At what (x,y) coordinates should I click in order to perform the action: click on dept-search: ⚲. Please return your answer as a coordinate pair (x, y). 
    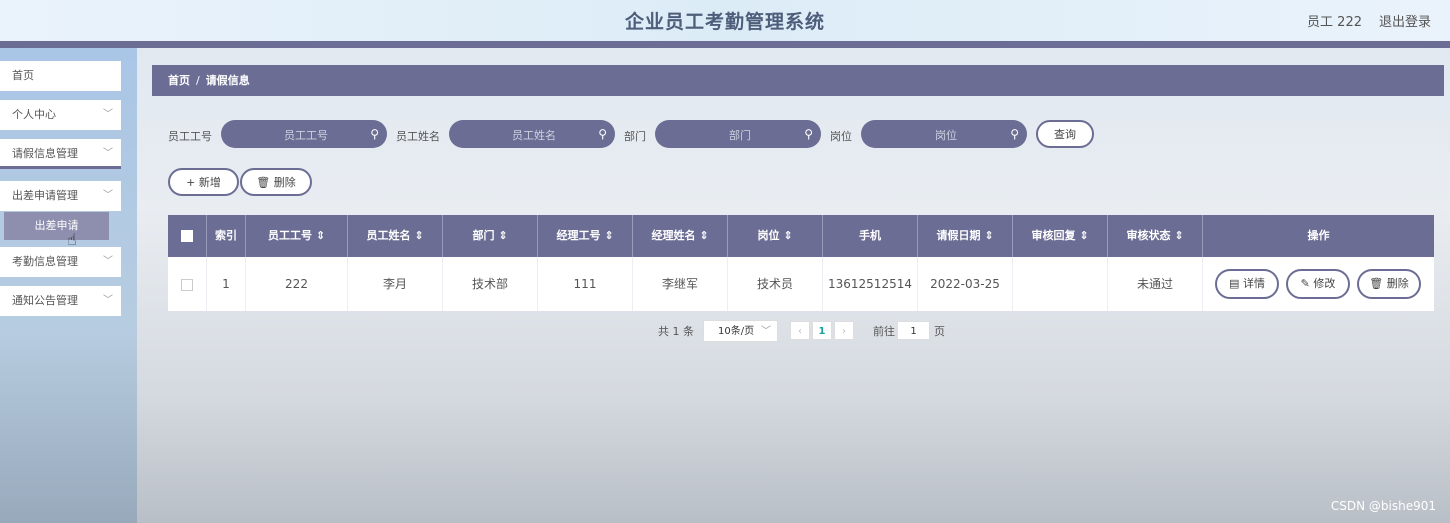
    Looking at the image, I should click on (740, 135).